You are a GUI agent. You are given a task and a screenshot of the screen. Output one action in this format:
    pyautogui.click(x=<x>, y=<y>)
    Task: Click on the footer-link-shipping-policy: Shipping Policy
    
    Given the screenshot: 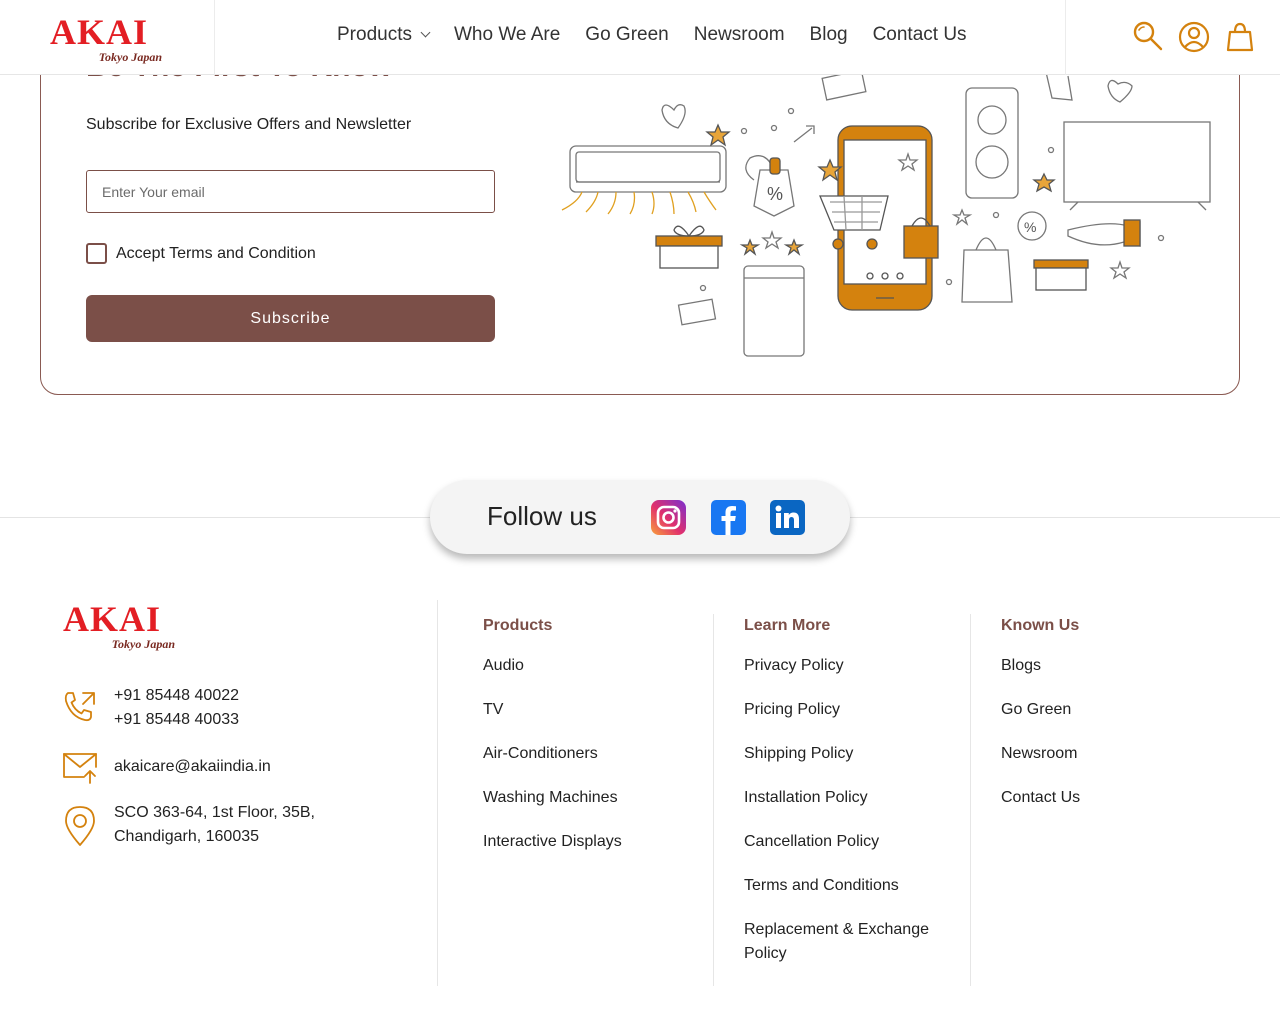 What is the action you would take?
    pyautogui.click(x=798, y=754)
    